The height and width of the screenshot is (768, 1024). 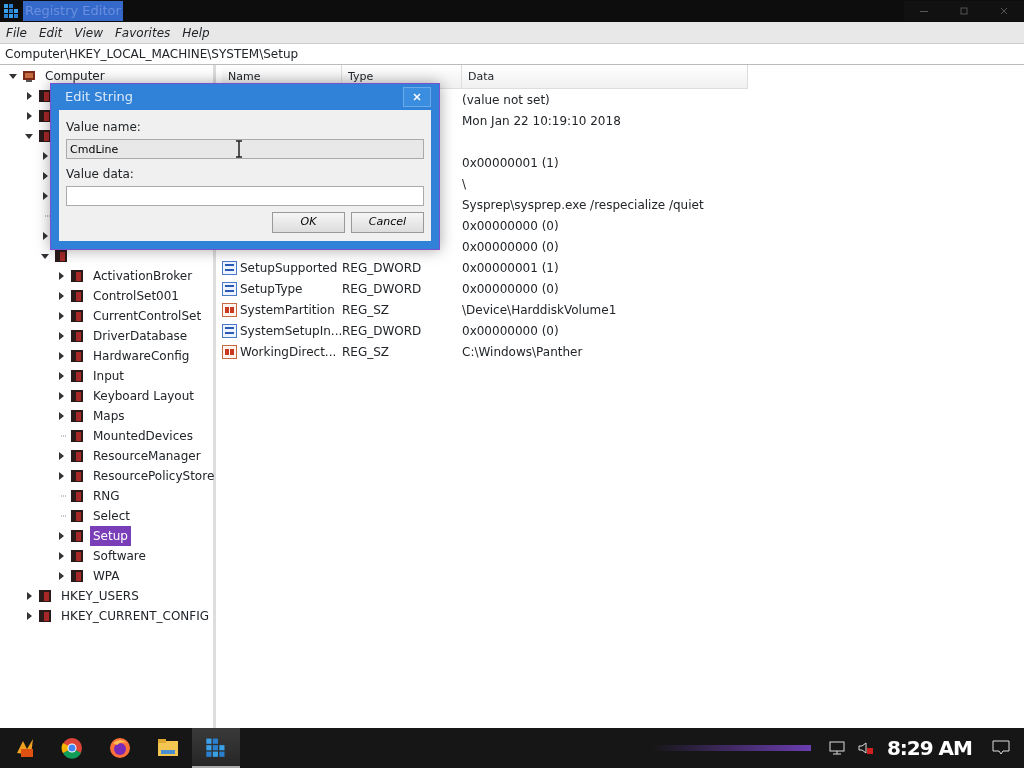 I want to click on tree-item: WPA, so click(x=106, y=576).